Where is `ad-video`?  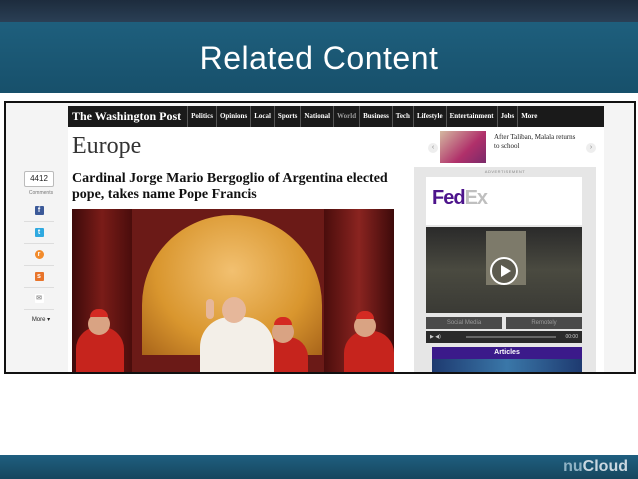
ad-video is located at coordinates (504, 270).